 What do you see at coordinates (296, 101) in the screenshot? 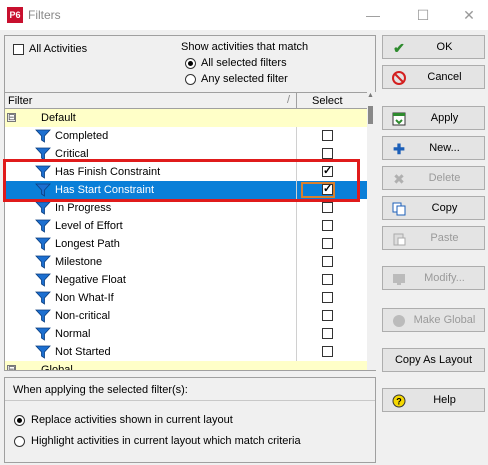
I see `column-divider` at bounding box center [296, 101].